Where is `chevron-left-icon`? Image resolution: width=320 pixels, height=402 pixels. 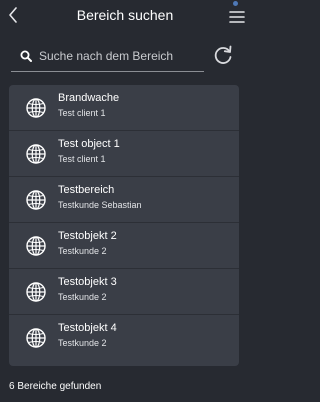
chevron-left-icon is located at coordinates (13, 15).